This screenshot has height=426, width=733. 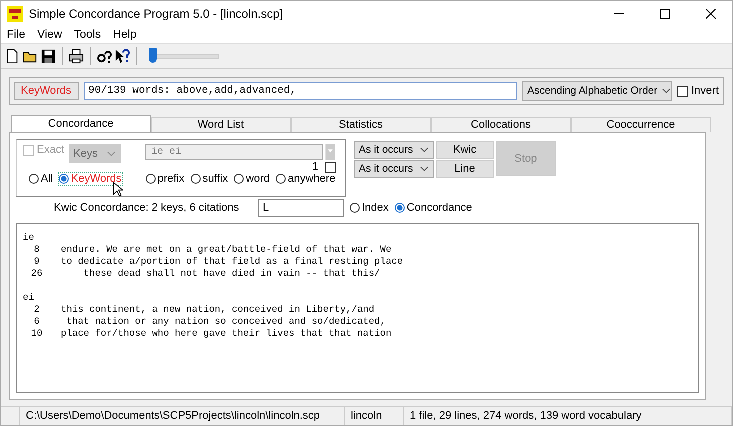 What do you see at coordinates (315, 167) in the screenshot?
I see `counter-label: 1` at bounding box center [315, 167].